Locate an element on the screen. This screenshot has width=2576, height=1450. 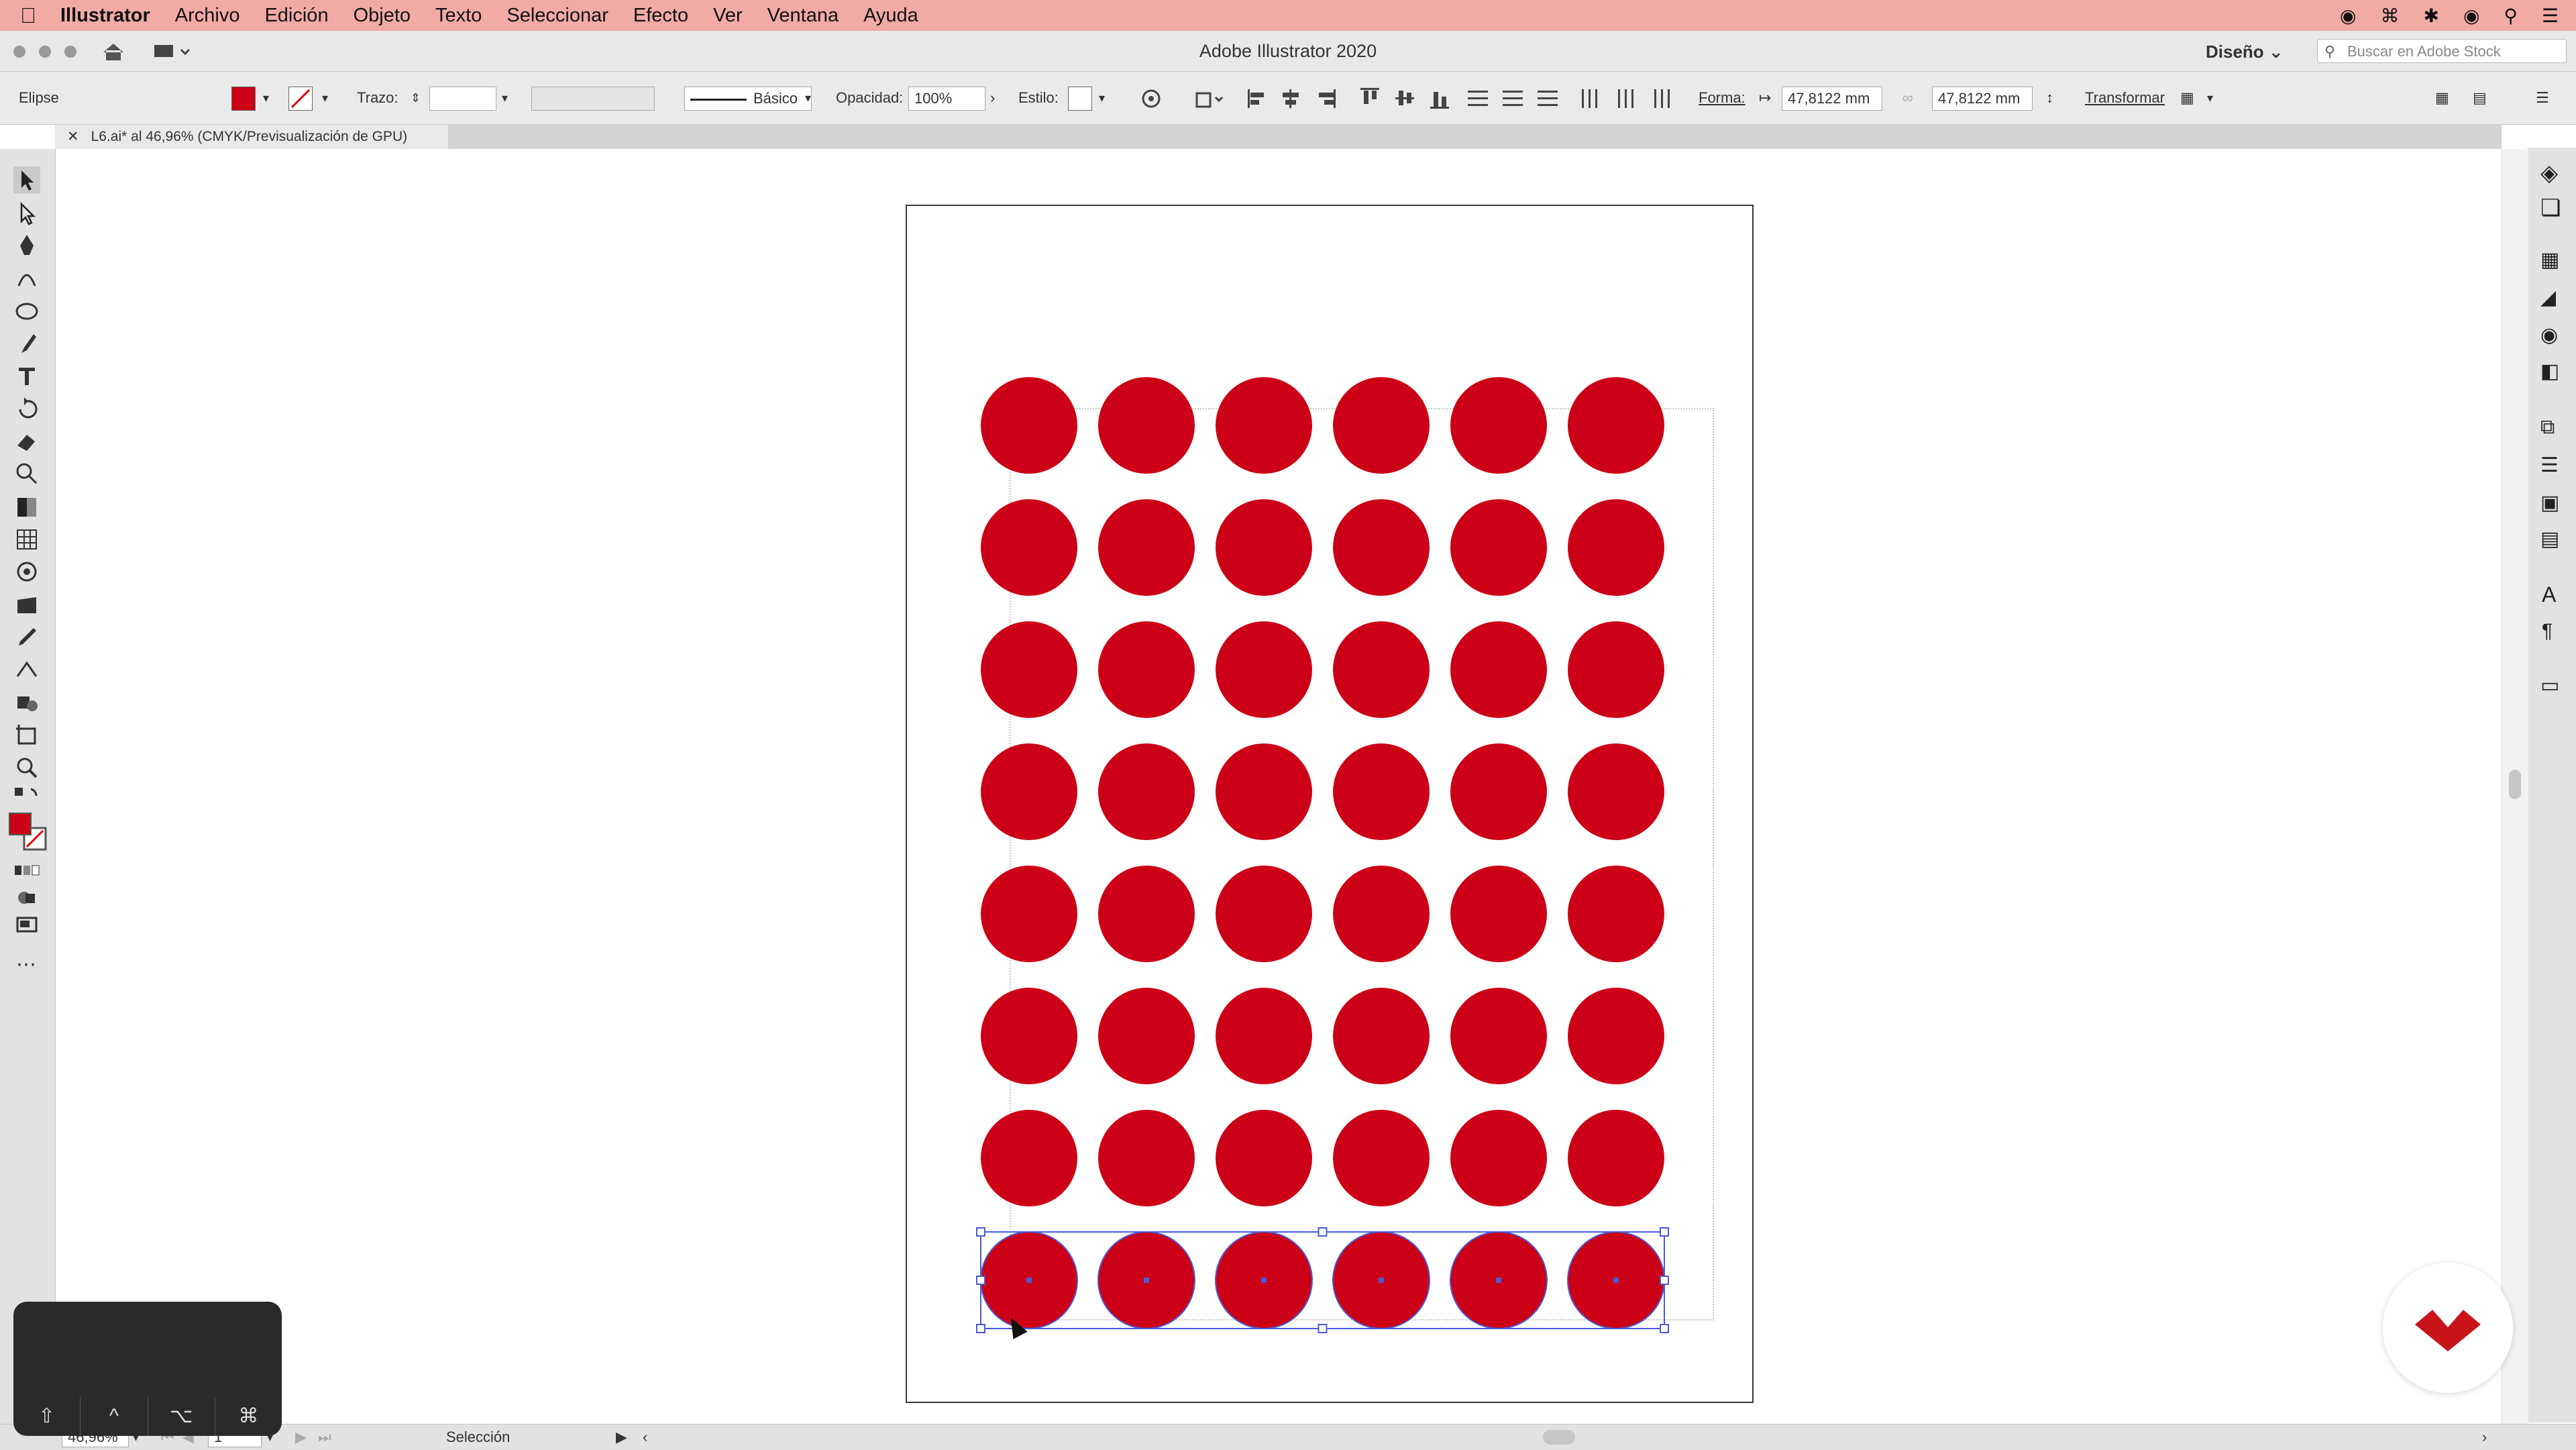
opacity-input: 100% is located at coordinates (946, 99).